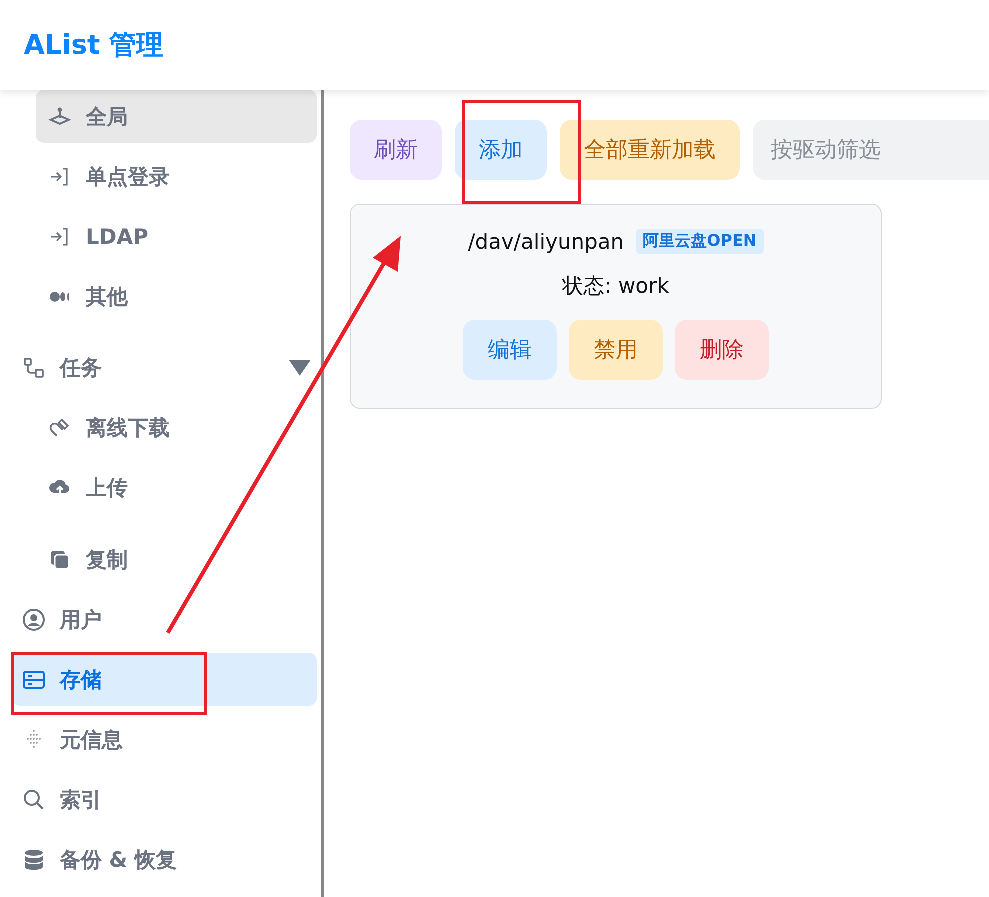  What do you see at coordinates (616, 286) in the screenshot?
I see `status-text: 状态: work` at bounding box center [616, 286].